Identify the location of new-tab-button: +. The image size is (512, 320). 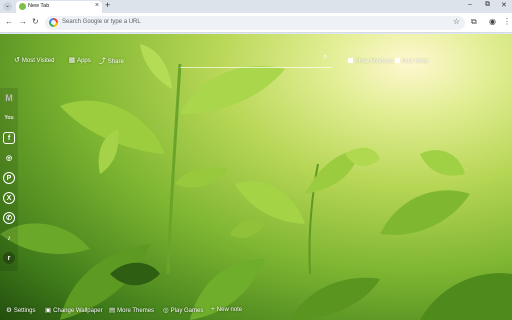
(107, 5).